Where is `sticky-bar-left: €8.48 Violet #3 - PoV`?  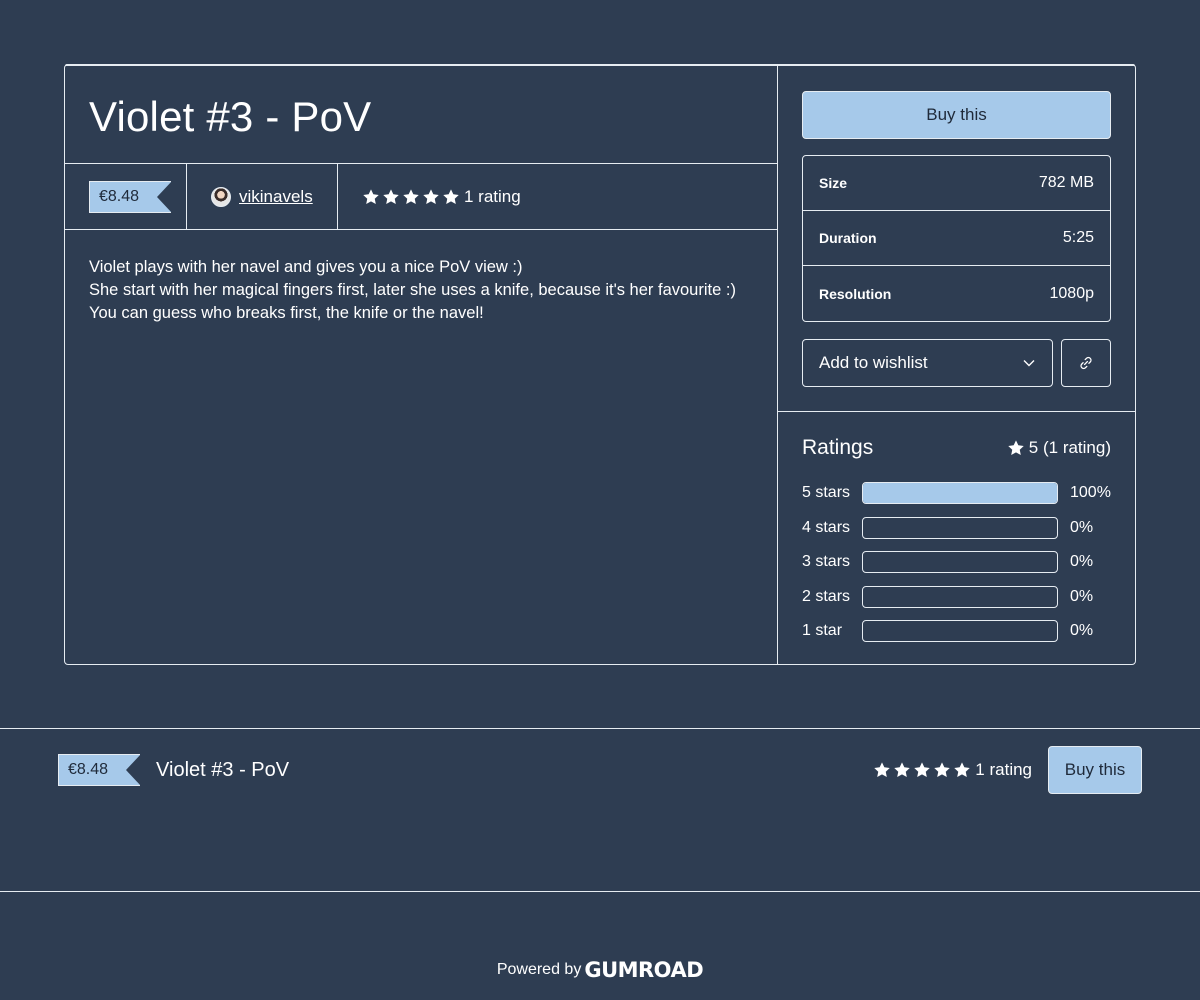 sticky-bar-left: €8.48 Violet #3 - PoV is located at coordinates (173, 770).